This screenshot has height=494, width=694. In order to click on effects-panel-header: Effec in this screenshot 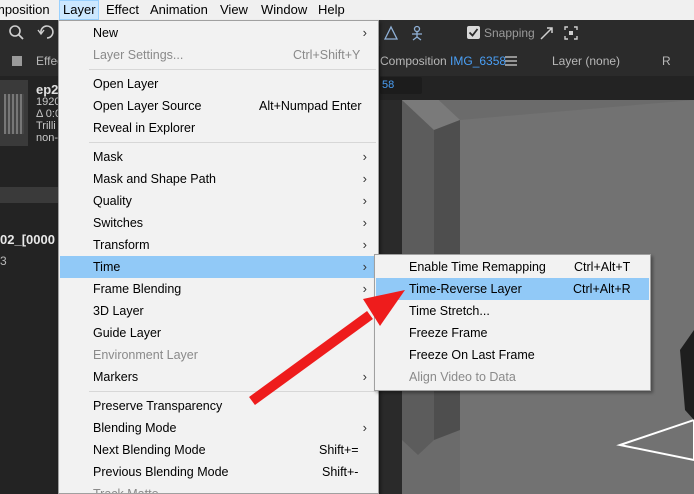, I will do `click(31, 61)`.